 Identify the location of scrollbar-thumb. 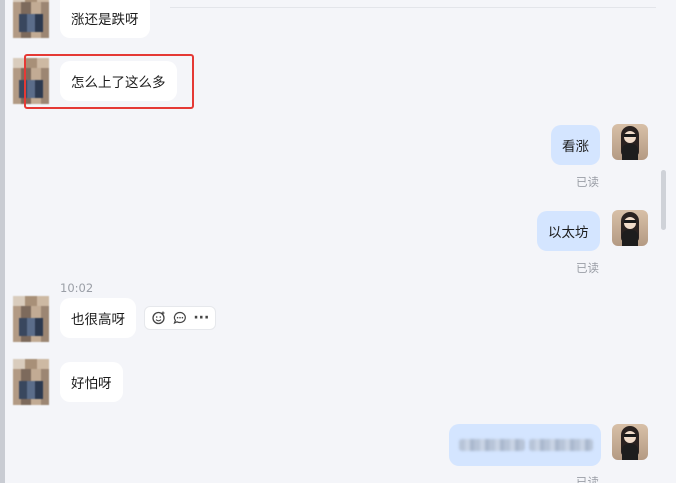
(663, 200).